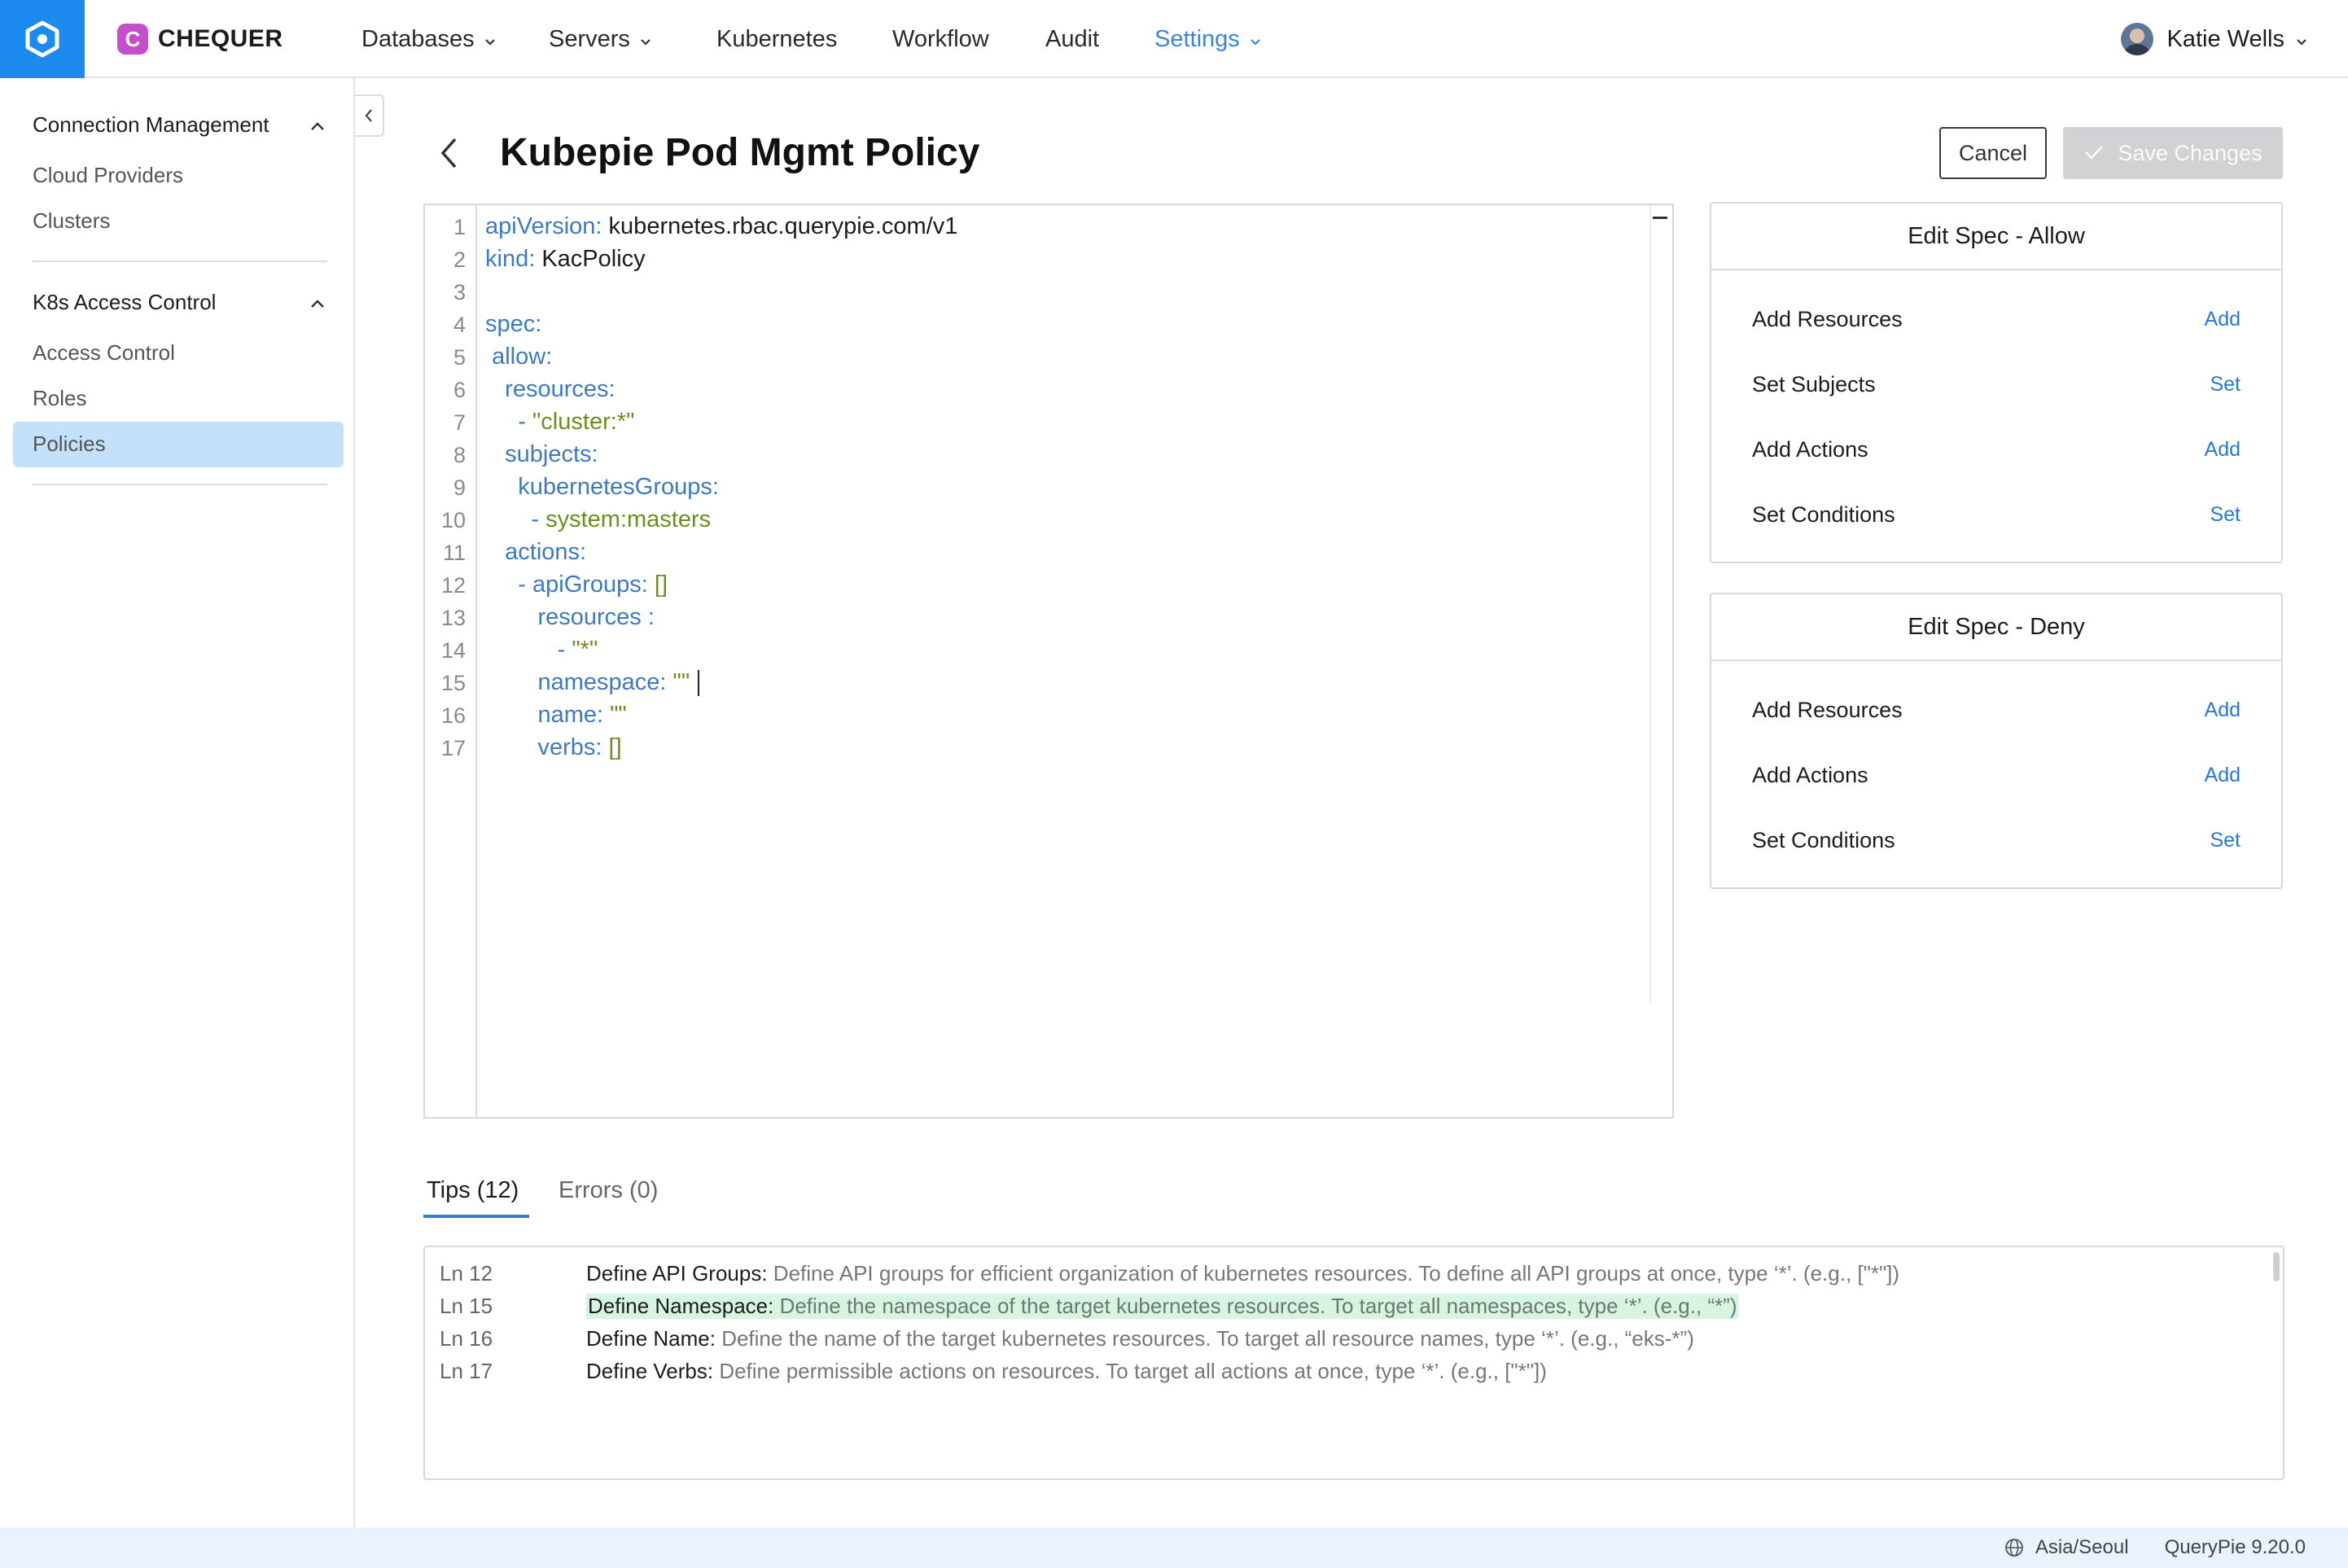 The width and height of the screenshot is (2348, 1568). Describe the element at coordinates (522, 357) in the screenshot. I see `yaml-key: allow:` at that location.